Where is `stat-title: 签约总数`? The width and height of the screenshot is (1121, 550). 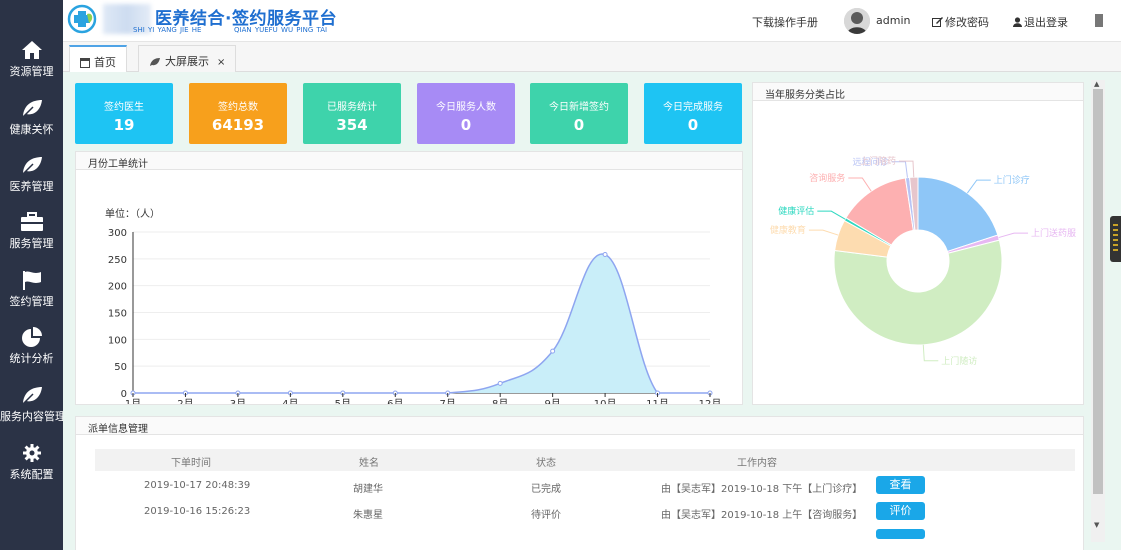 stat-title: 签约总数 is located at coordinates (238, 107).